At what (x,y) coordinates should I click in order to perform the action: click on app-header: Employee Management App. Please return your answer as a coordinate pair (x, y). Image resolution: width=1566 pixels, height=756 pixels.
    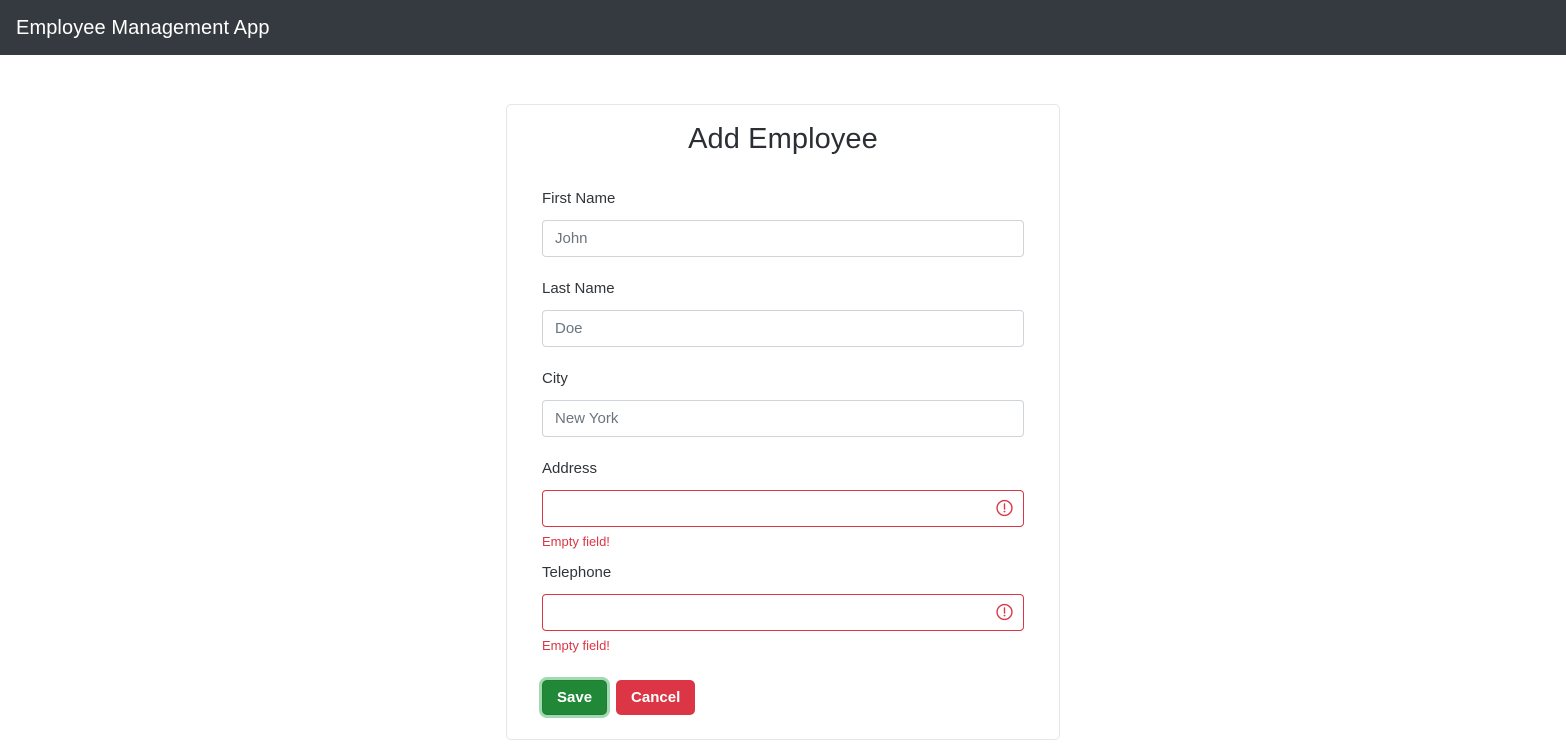
    Looking at the image, I should click on (783, 27).